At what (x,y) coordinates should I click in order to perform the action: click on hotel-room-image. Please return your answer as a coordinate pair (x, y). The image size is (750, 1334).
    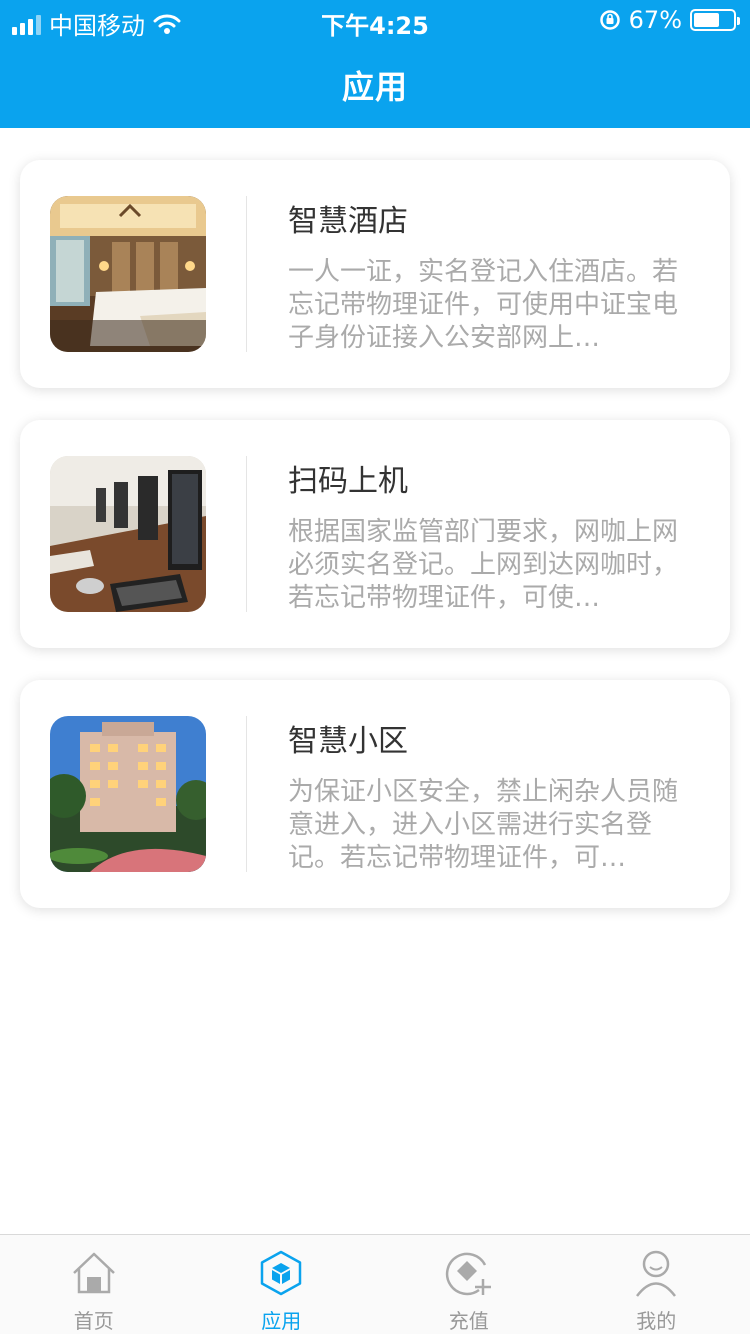
    Looking at the image, I should click on (128, 274).